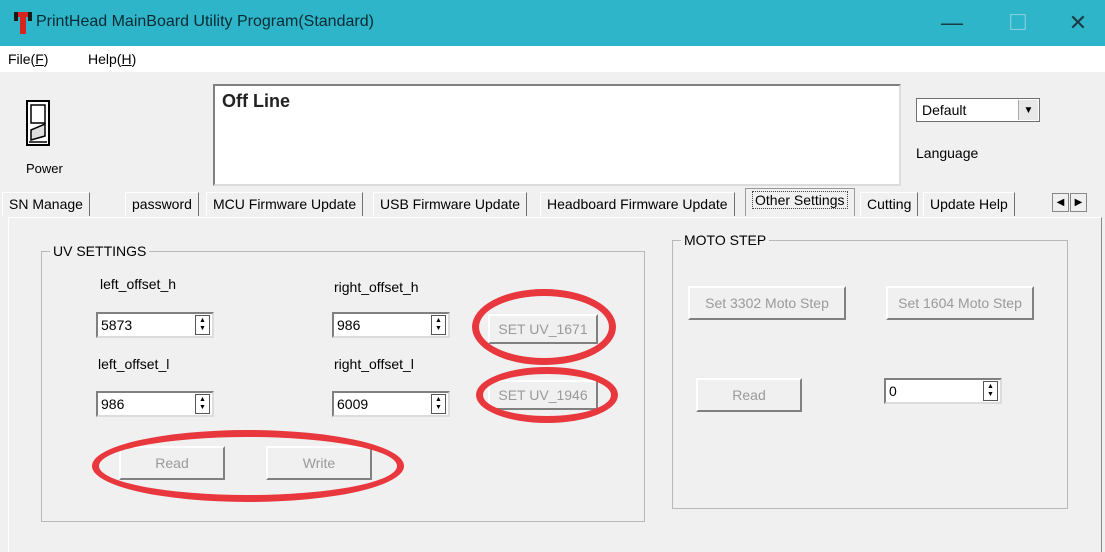 The image size is (1105, 552). I want to click on tab-other-settings-label: Other Settings, so click(800, 200).